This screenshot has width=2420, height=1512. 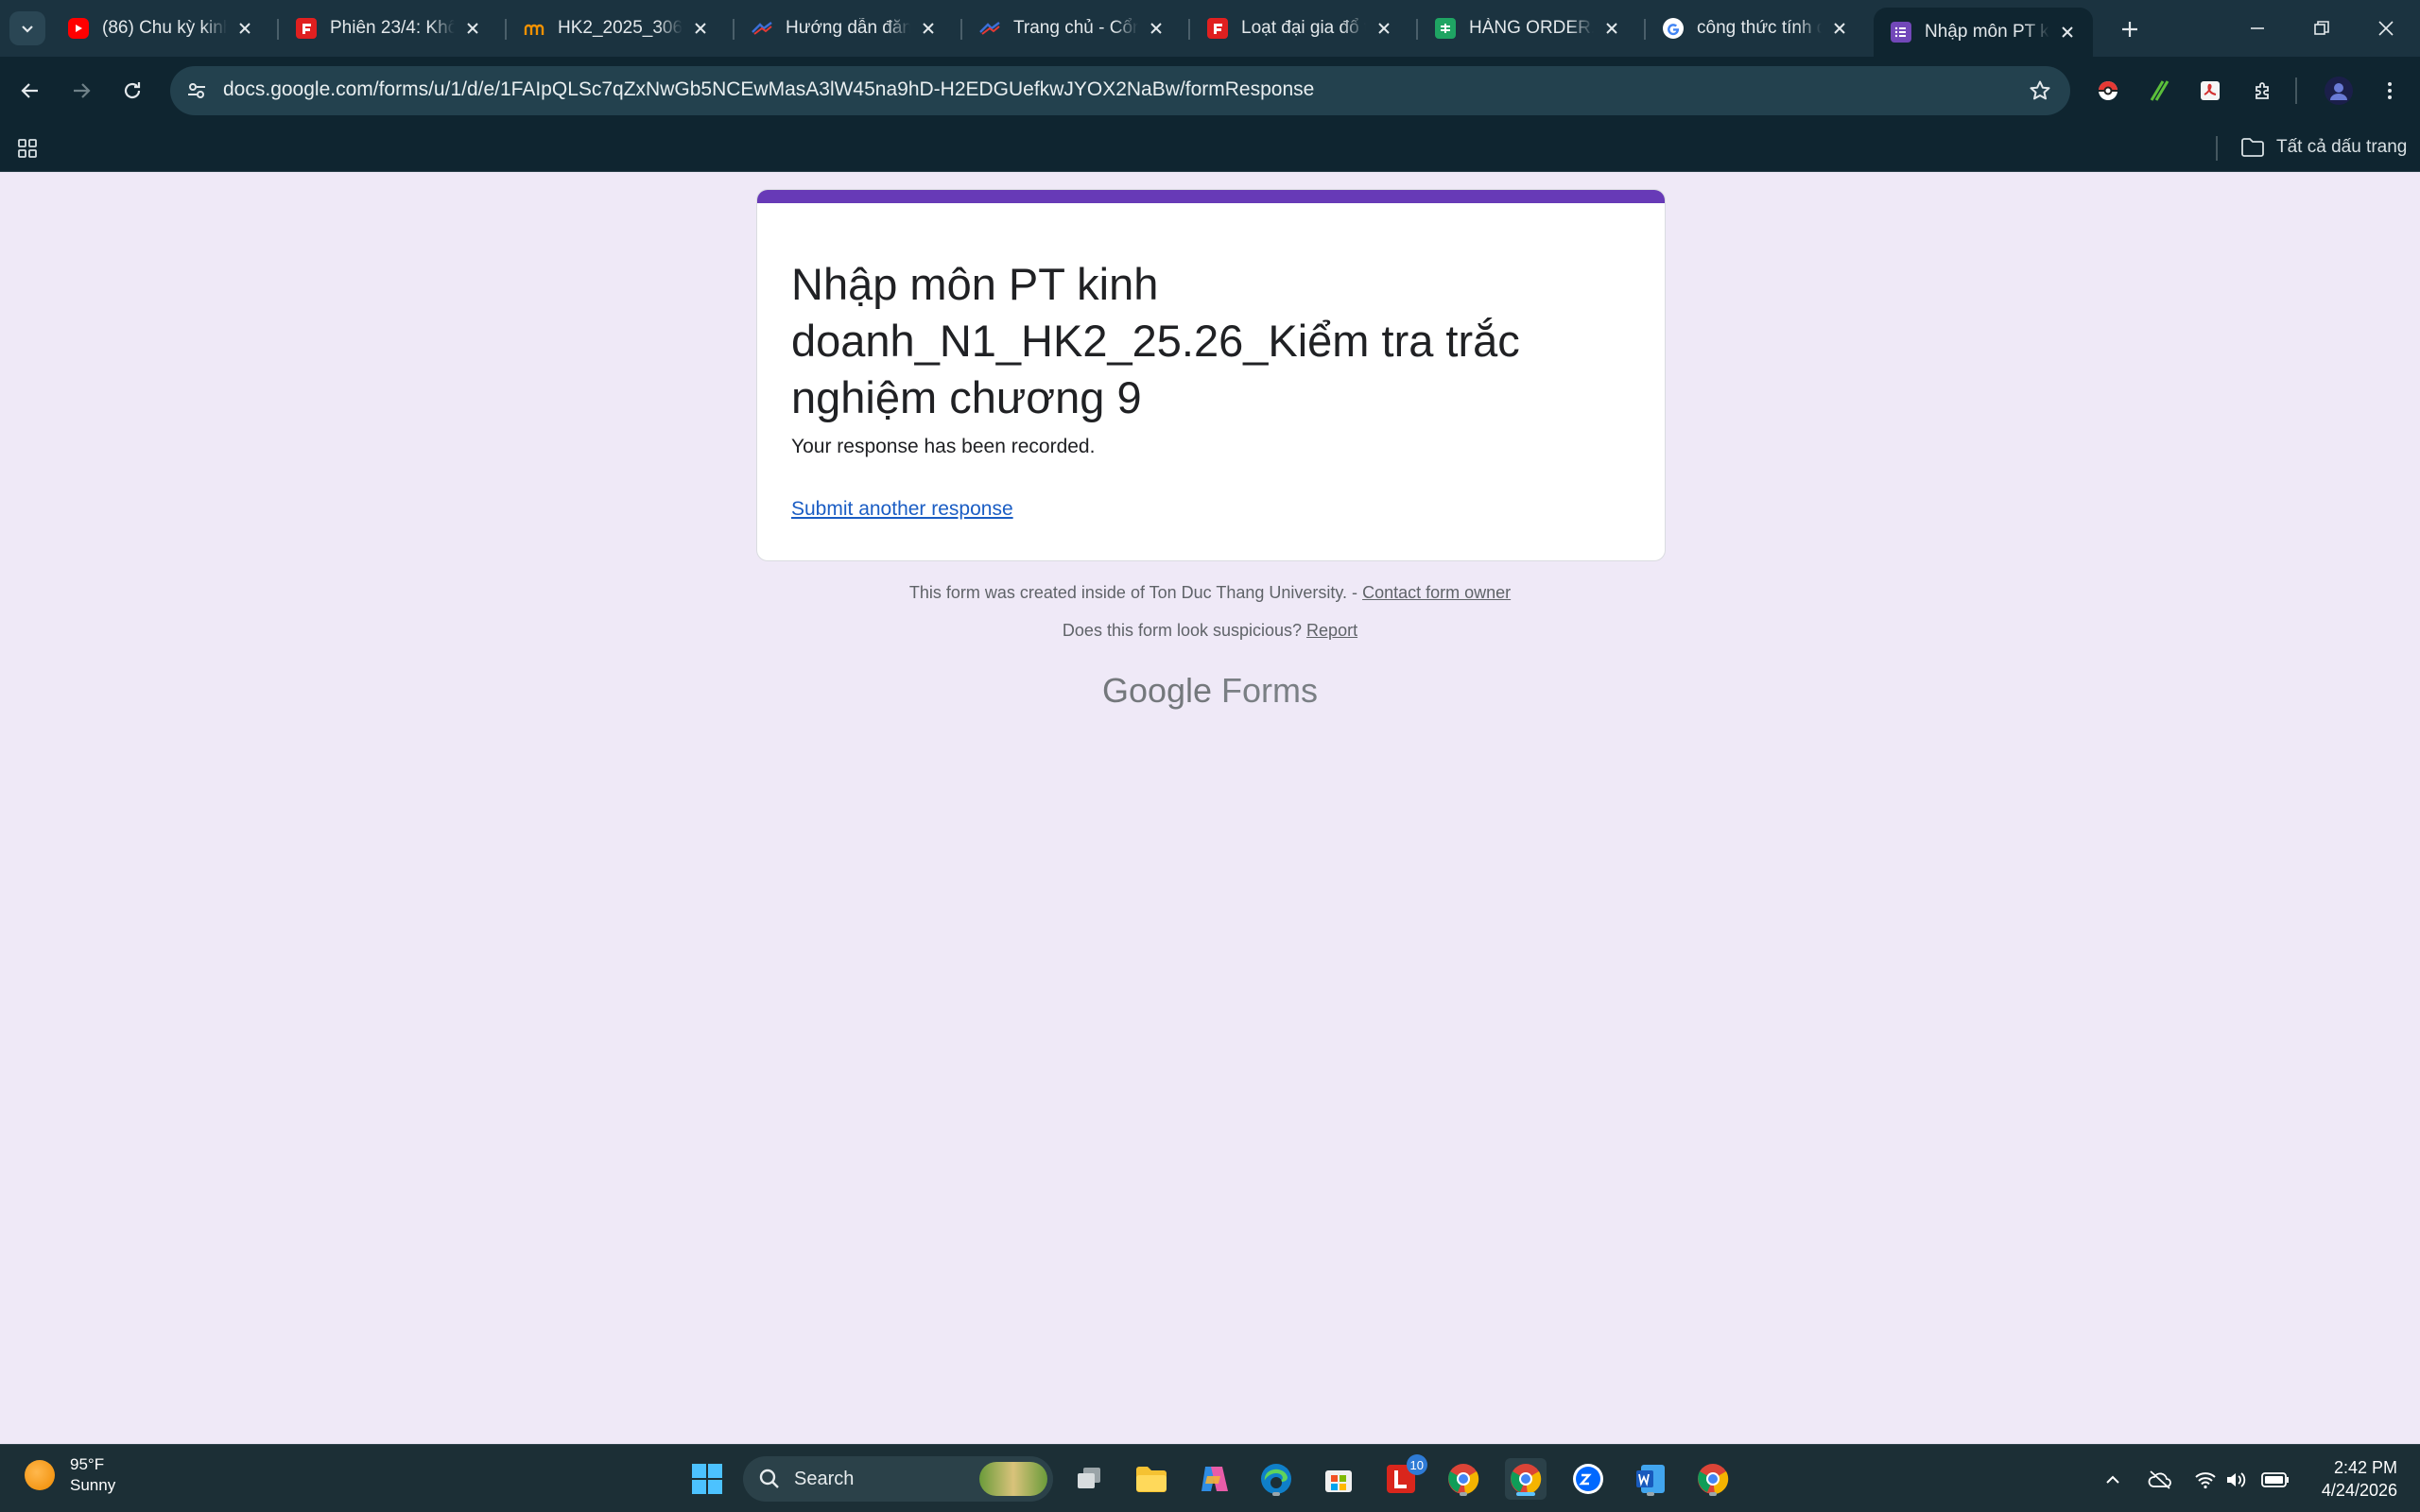 I want to click on notification-badge: 10, so click(x=1416, y=1464).